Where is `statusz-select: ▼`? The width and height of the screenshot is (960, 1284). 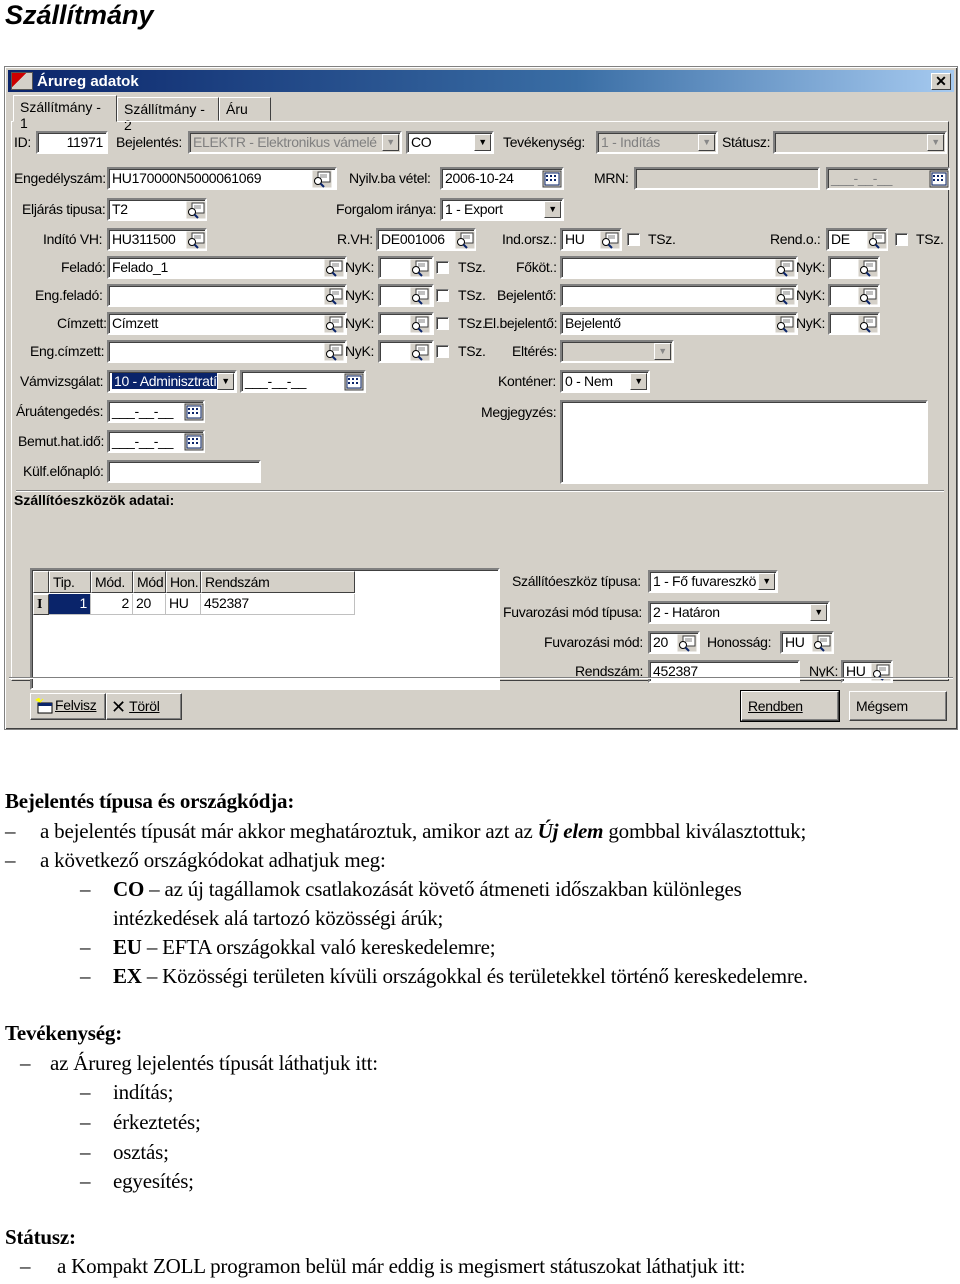
statusz-select: ▼ is located at coordinates (860, 142).